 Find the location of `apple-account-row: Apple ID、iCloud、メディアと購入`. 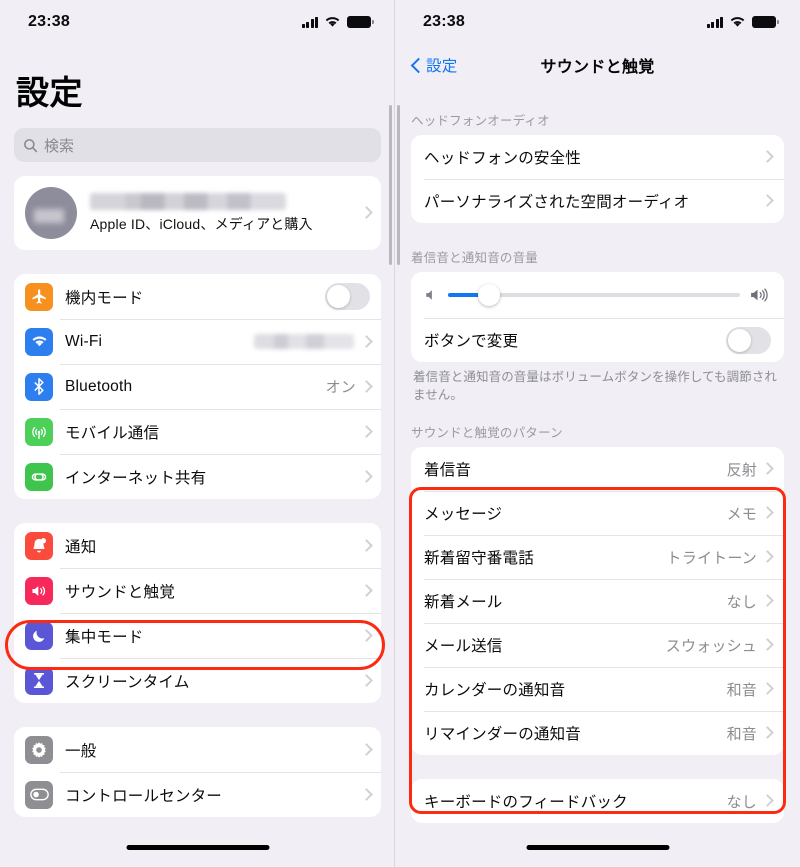

apple-account-row: Apple ID、iCloud、メディアと購入 is located at coordinates (197, 213).